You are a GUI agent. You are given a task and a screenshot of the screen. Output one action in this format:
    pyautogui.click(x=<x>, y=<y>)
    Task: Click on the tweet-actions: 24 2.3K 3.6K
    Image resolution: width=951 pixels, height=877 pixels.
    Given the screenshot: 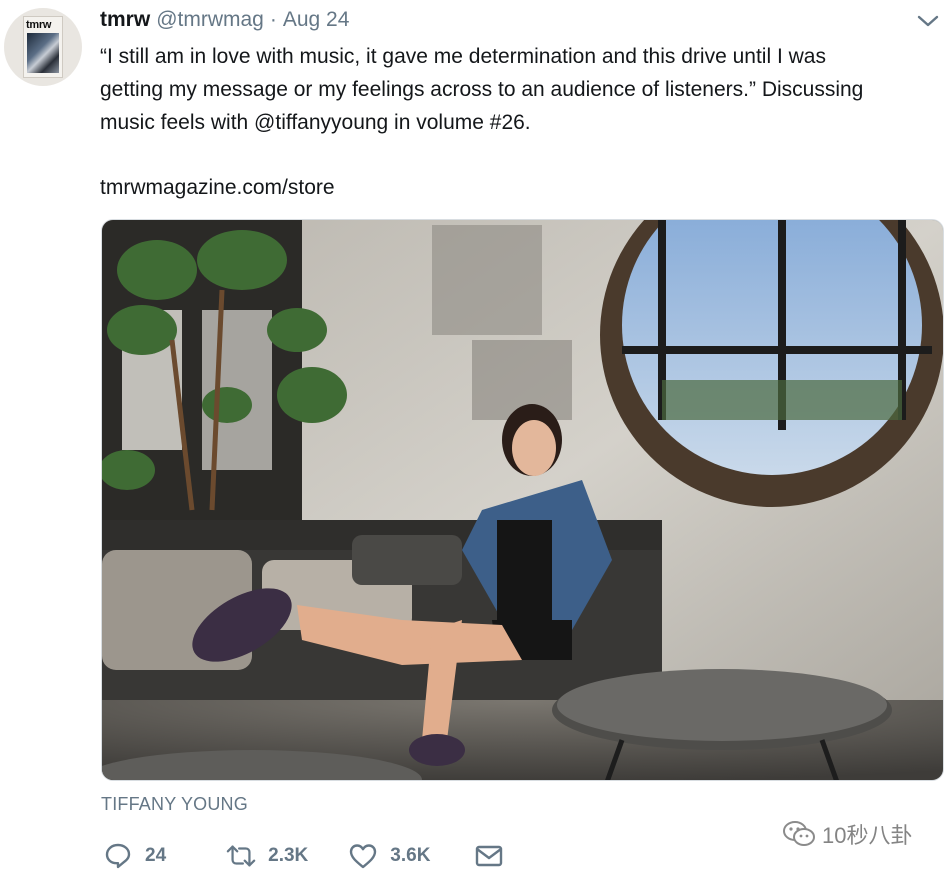 What is the action you would take?
    pyautogui.click(x=302, y=856)
    